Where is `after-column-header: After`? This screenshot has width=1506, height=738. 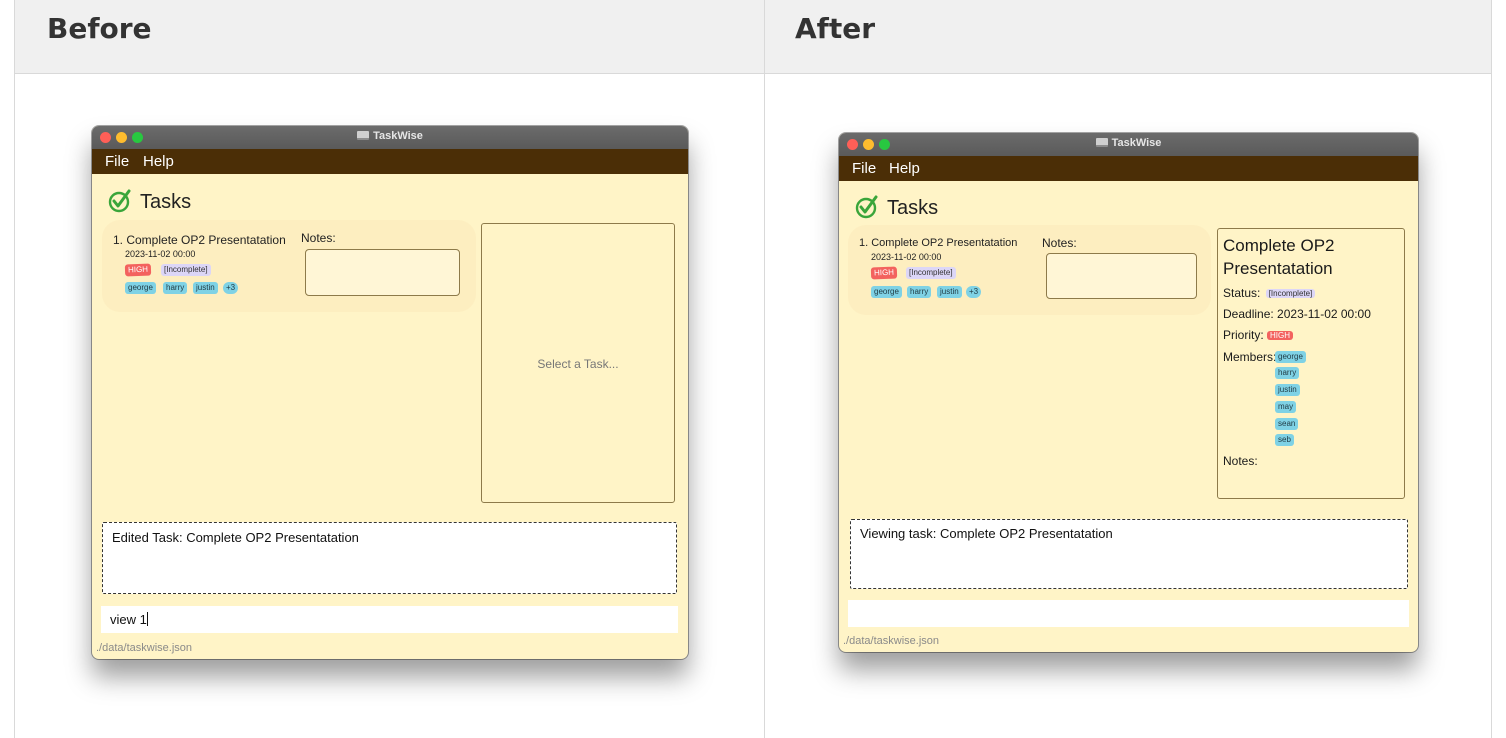
after-column-header: After is located at coordinates (835, 28).